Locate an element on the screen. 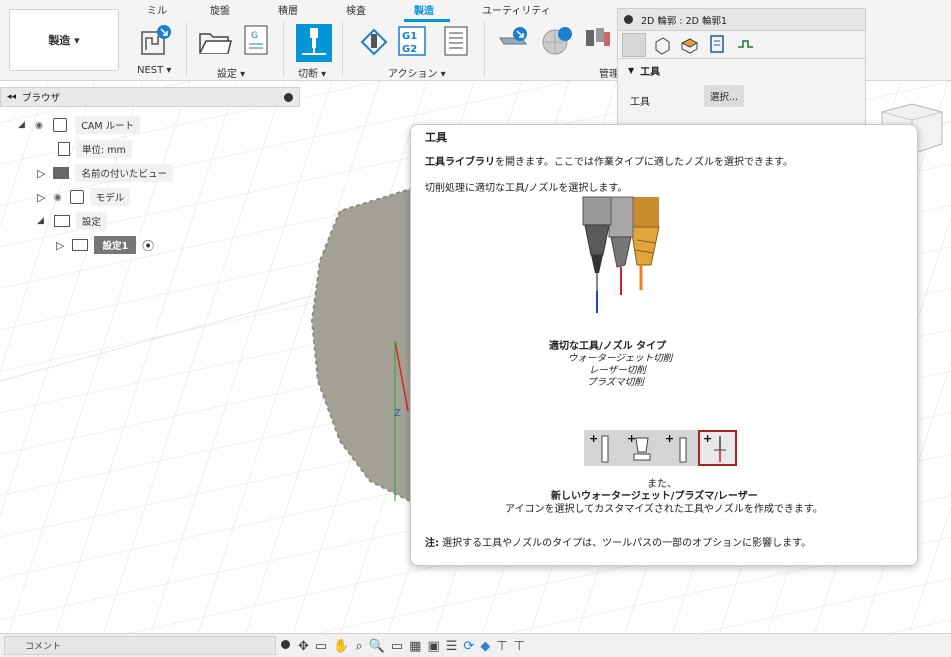 The height and width of the screenshot is (657, 951). effects-icon: ☰ is located at coordinates (452, 646).